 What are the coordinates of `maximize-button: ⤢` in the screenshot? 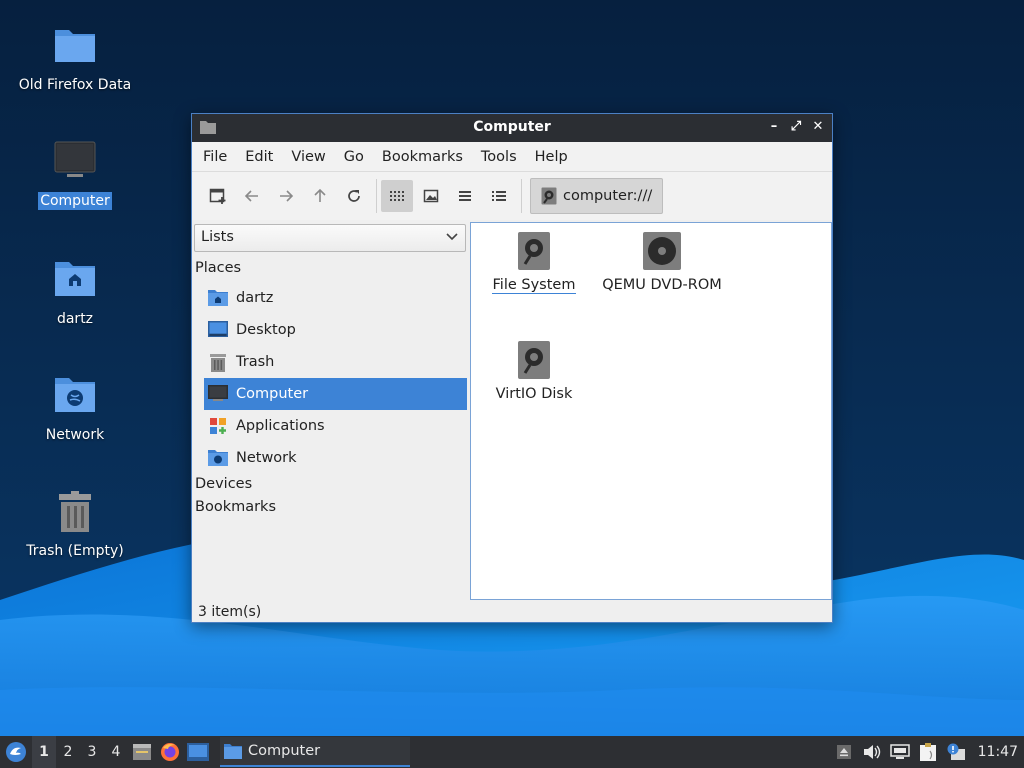 It's located at (796, 127).